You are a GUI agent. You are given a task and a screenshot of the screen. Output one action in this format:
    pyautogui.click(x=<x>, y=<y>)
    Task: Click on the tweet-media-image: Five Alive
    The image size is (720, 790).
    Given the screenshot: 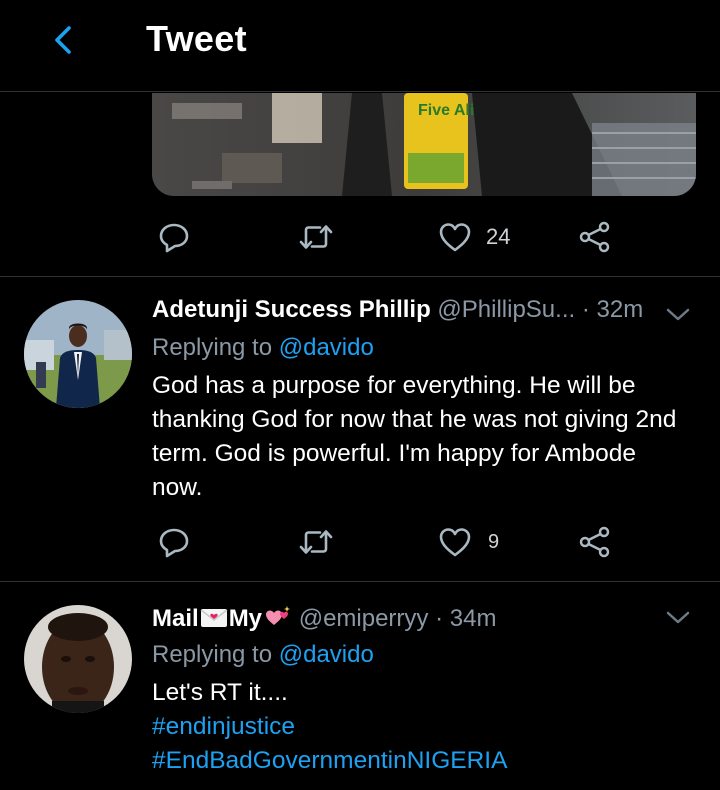 What is the action you would take?
    pyautogui.click(x=424, y=144)
    